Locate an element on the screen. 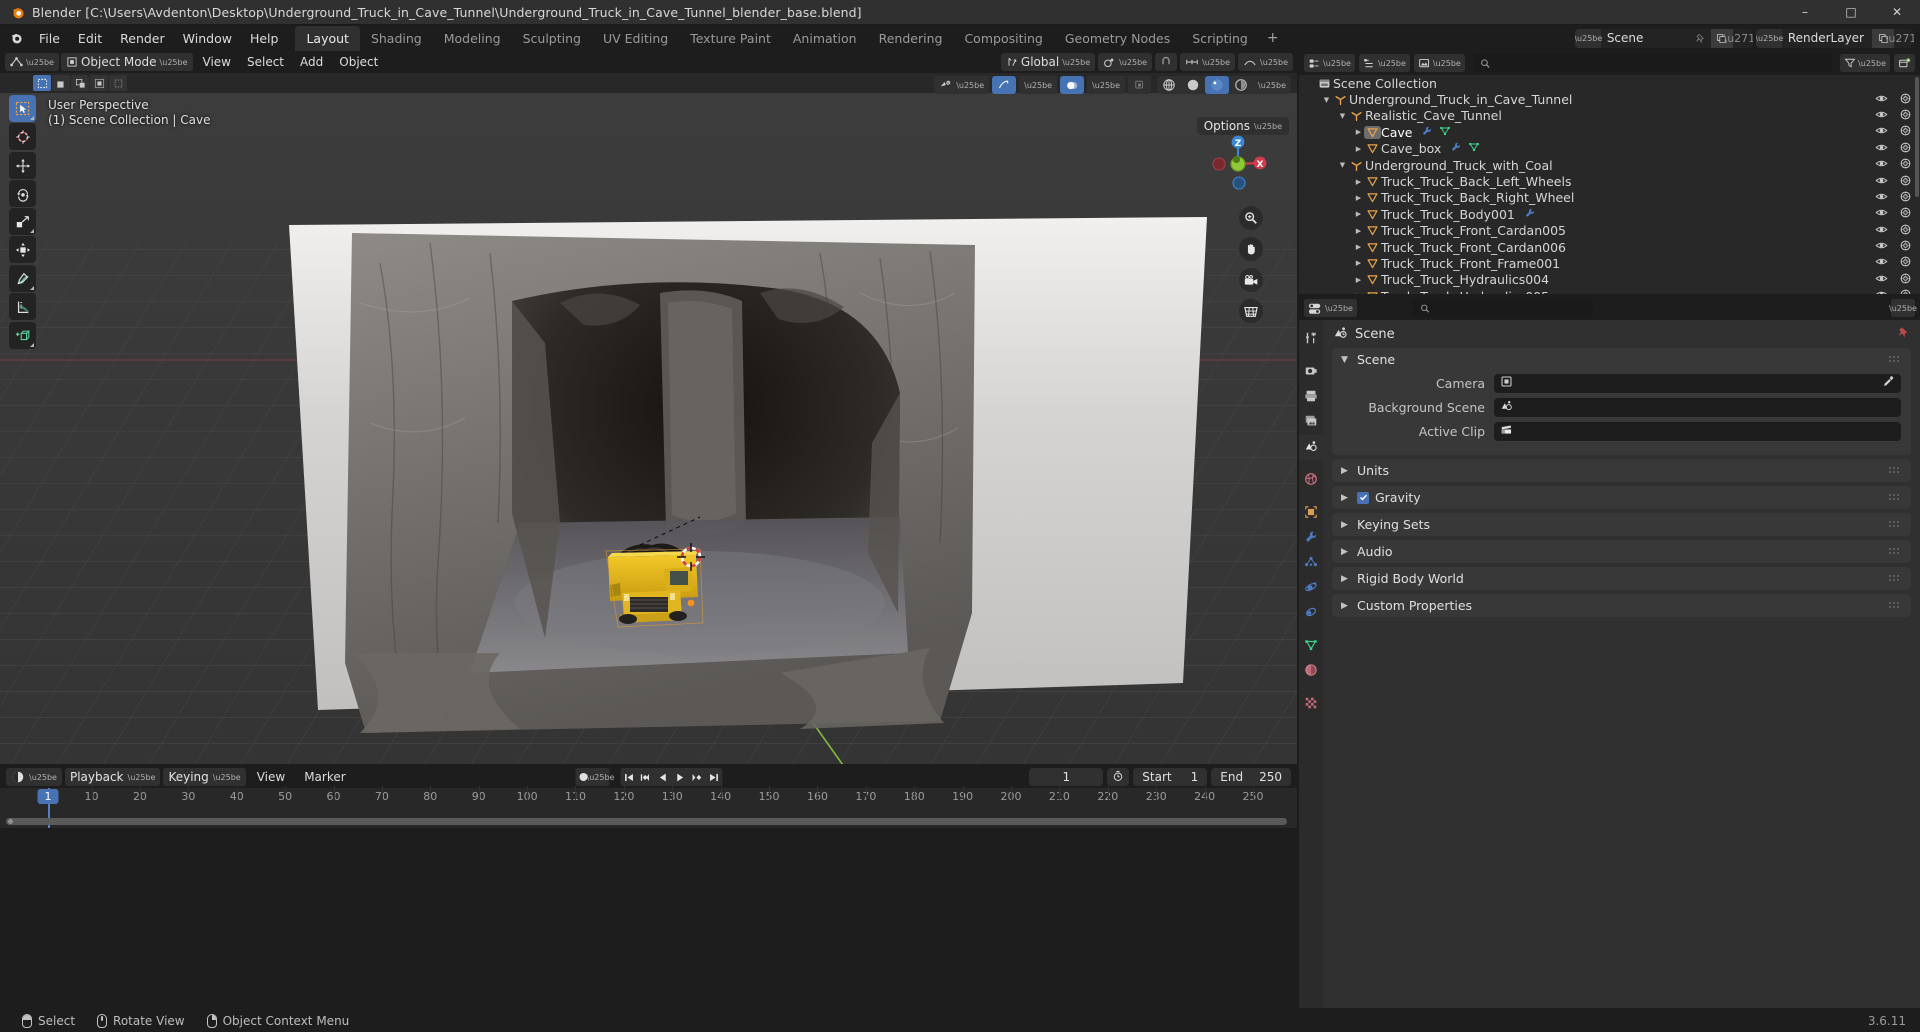  show-gizmo-toggle: \u25be is located at coordinates (962, 85).